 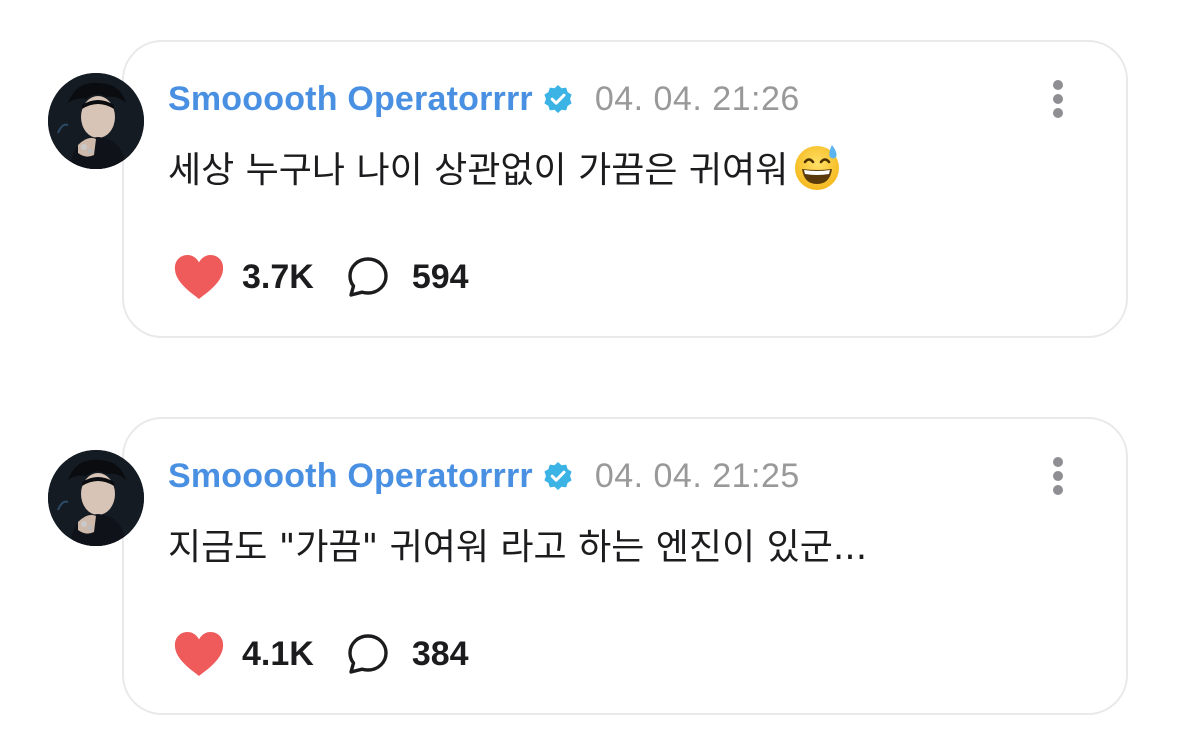 I want to click on grinning-face-with-sweat-icon, so click(x=817, y=167).